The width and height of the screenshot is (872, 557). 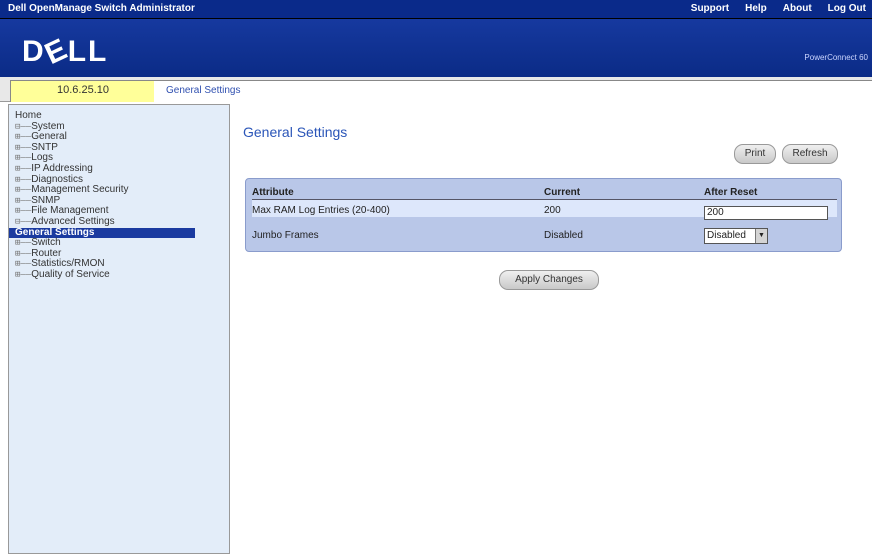 I want to click on logout-link: Log Out, so click(x=847, y=8).